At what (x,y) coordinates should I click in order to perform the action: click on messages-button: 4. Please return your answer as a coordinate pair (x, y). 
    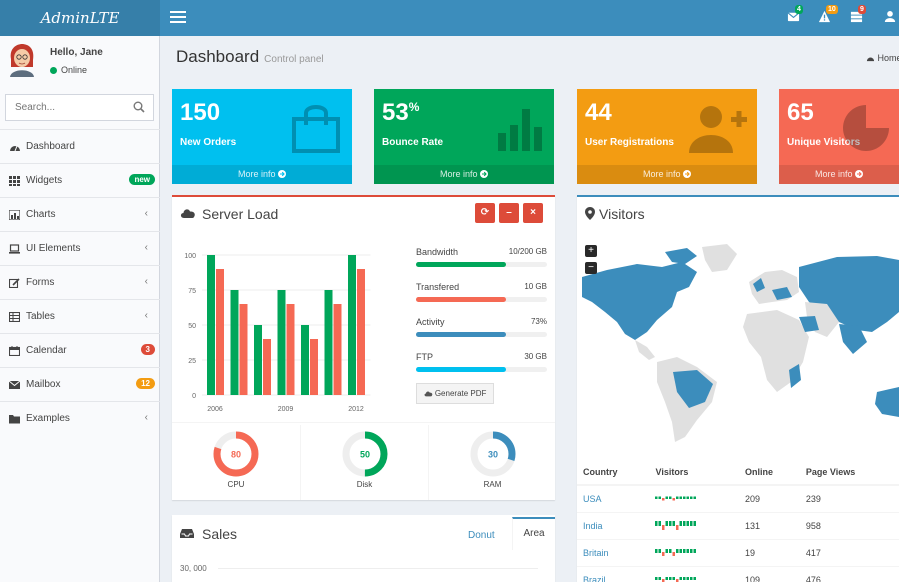
    Looking at the image, I should click on (795, 14).